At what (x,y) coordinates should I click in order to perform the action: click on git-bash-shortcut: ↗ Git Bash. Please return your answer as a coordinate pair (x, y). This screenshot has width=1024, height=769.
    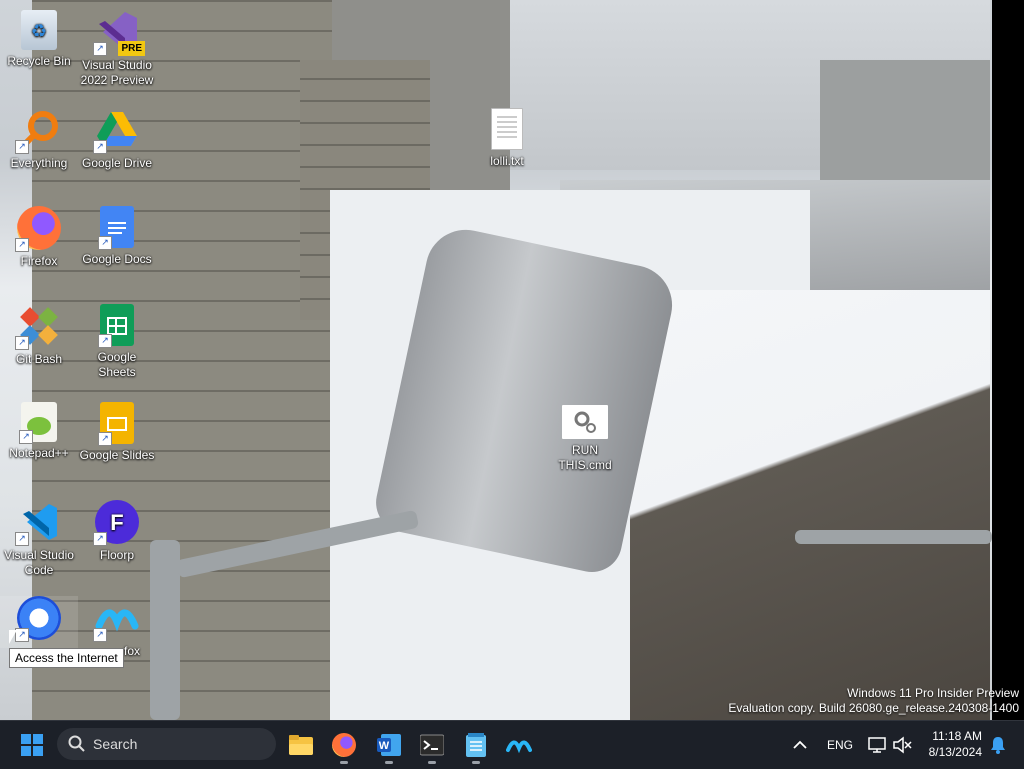
    Looking at the image, I should click on (39, 335).